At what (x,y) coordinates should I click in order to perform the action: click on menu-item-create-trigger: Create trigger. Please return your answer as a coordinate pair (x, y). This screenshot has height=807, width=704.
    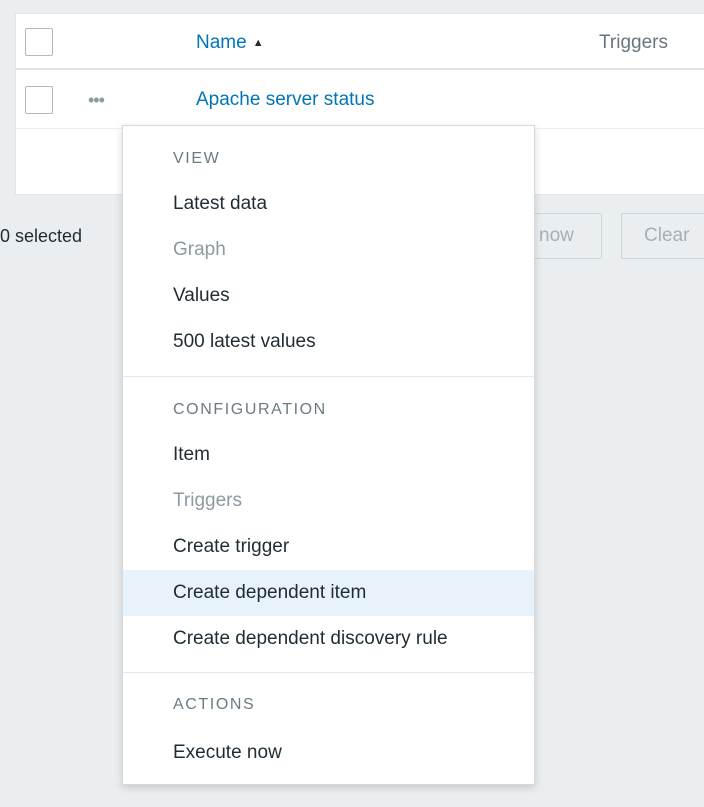
    Looking at the image, I should click on (328, 547).